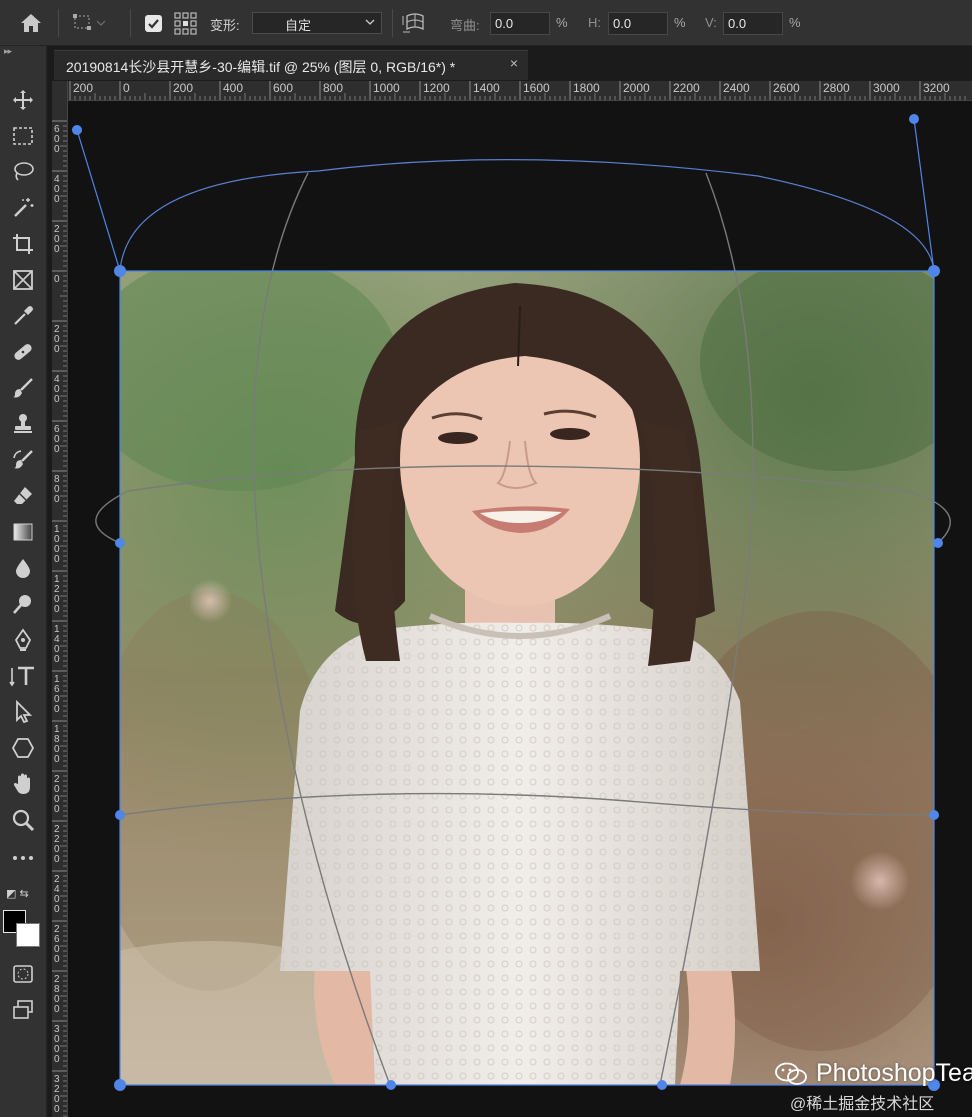  I want to click on ruler-tick-label: 2400, so click(736, 88).